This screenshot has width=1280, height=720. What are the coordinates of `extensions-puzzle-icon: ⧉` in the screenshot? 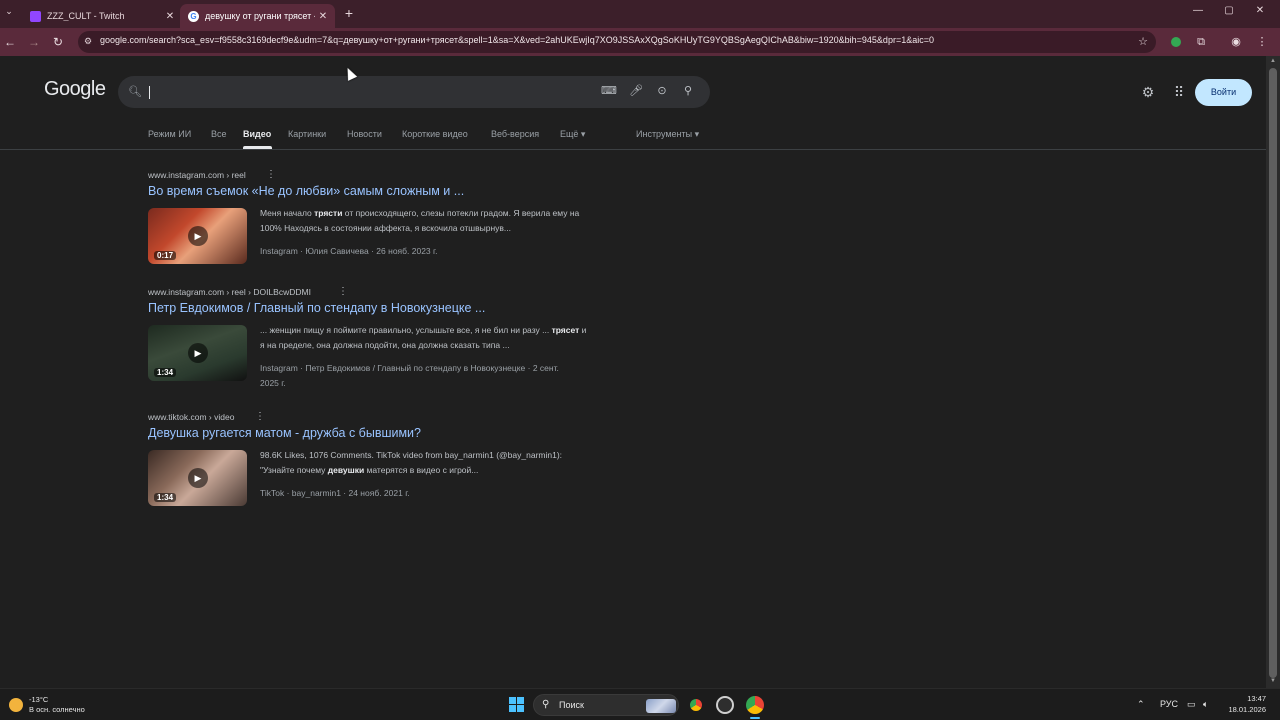 It's located at (1201, 42).